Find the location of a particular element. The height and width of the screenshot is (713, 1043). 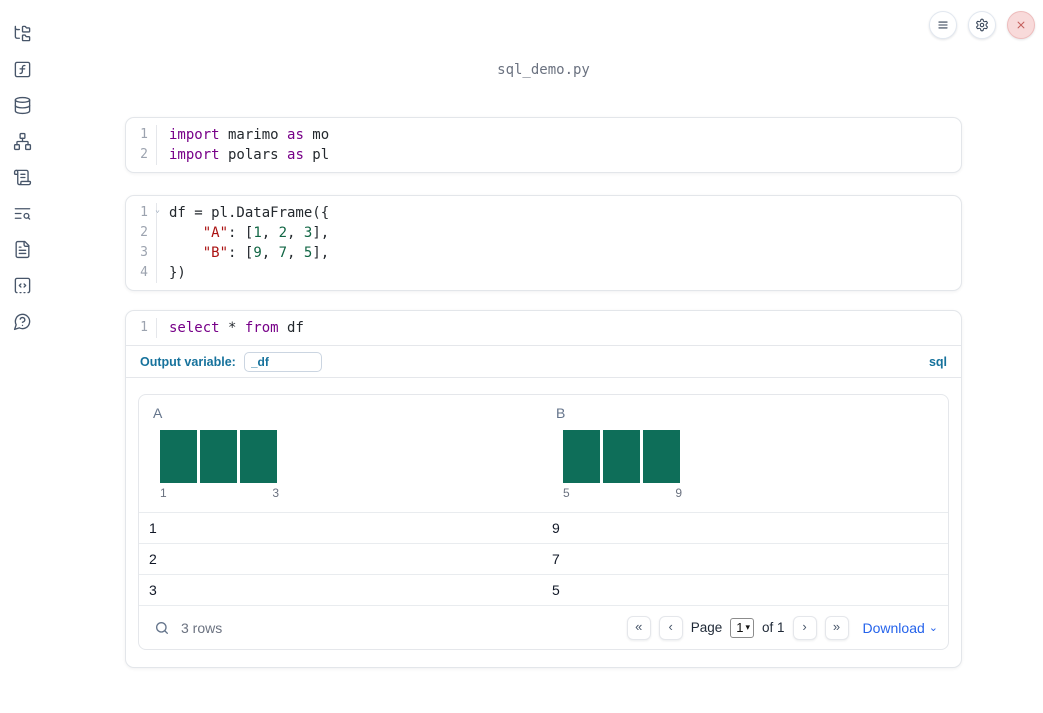

snippets-code-icon is located at coordinates (22, 285).